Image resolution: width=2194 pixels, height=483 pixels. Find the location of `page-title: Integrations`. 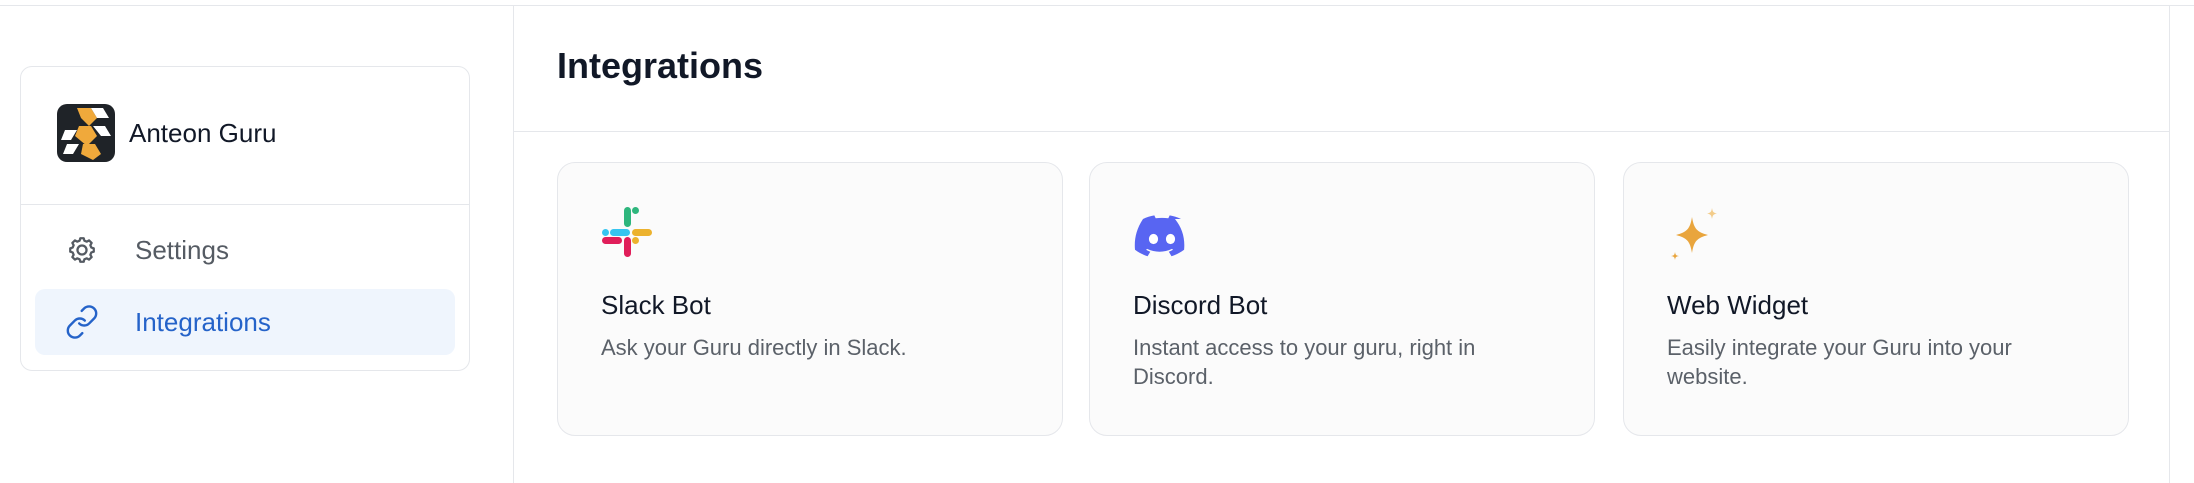

page-title: Integrations is located at coordinates (660, 65).